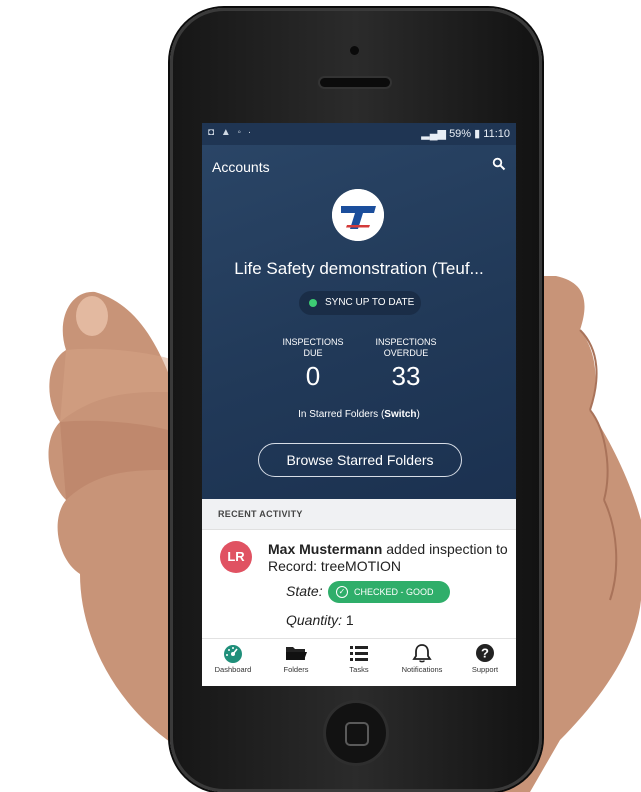 The image size is (641, 792). What do you see at coordinates (477, 134) in the screenshot?
I see `battery-icon: ▮` at bounding box center [477, 134].